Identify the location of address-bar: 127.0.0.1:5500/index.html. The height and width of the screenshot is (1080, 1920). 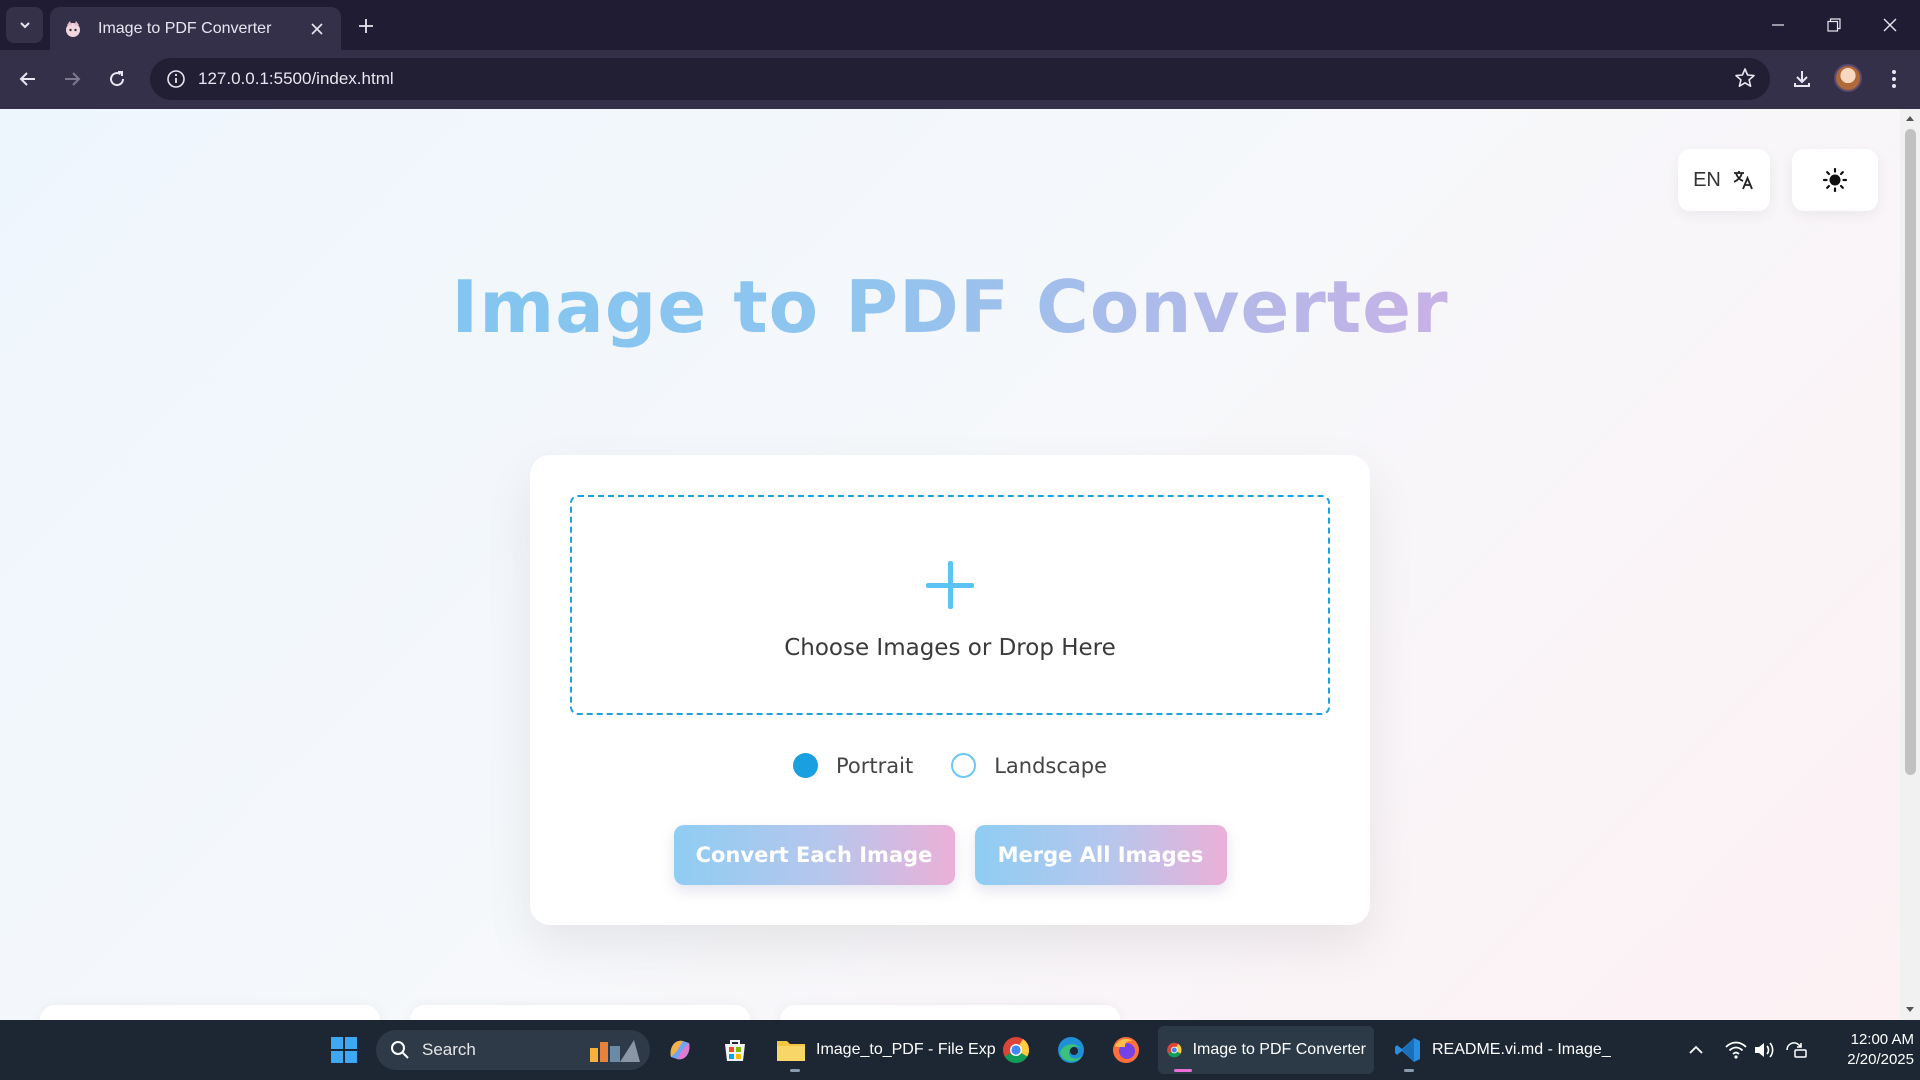
(960, 79).